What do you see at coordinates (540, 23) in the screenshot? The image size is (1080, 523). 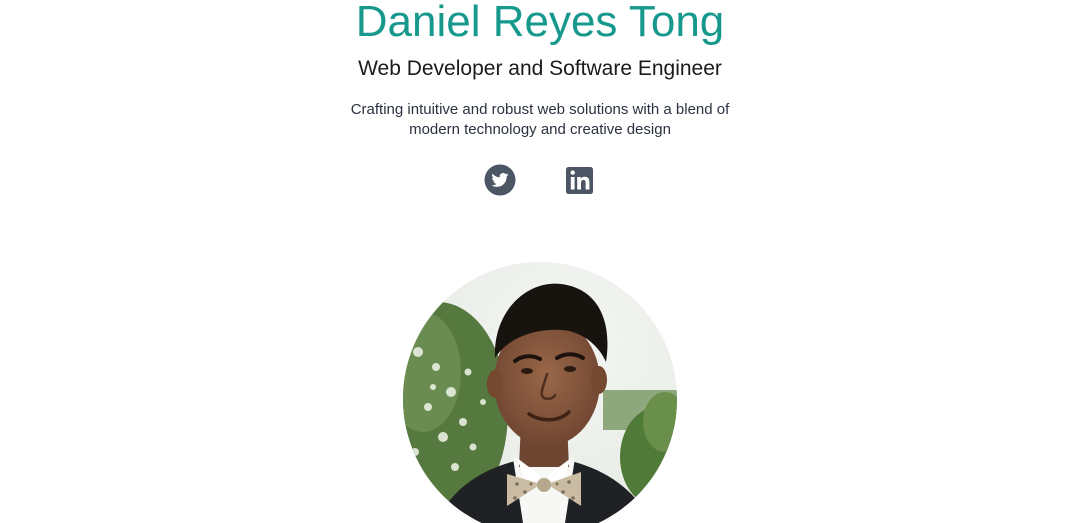 I see `profile-name: Daniel Reyes Tong` at bounding box center [540, 23].